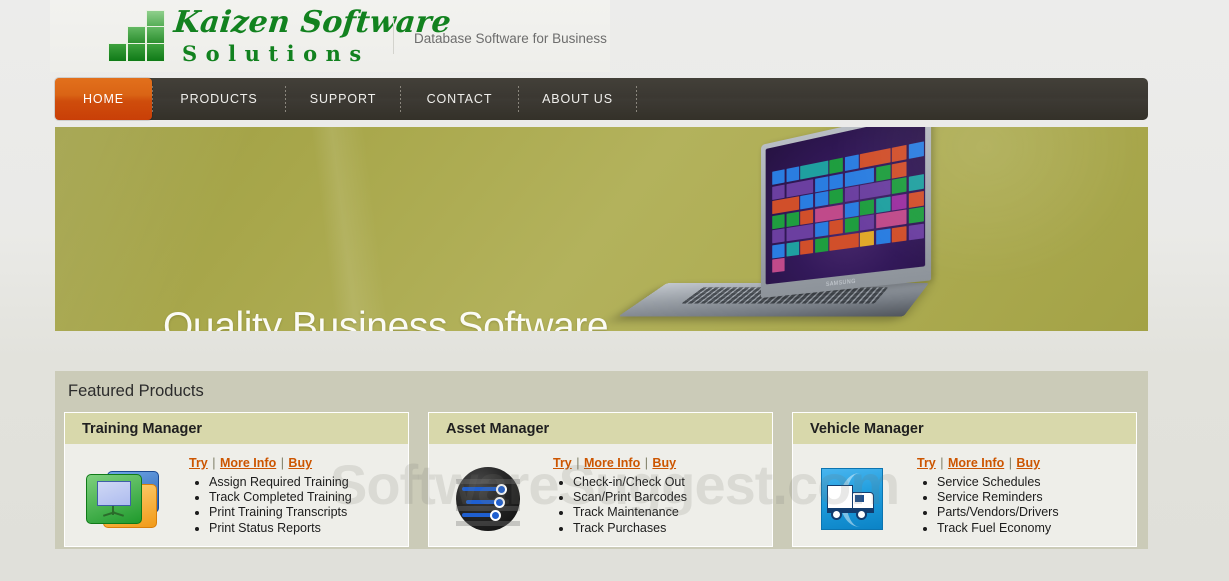 Image resolution: width=1229 pixels, height=581 pixels. Describe the element at coordinates (636, 99) in the screenshot. I see `nav-separator` at that location.